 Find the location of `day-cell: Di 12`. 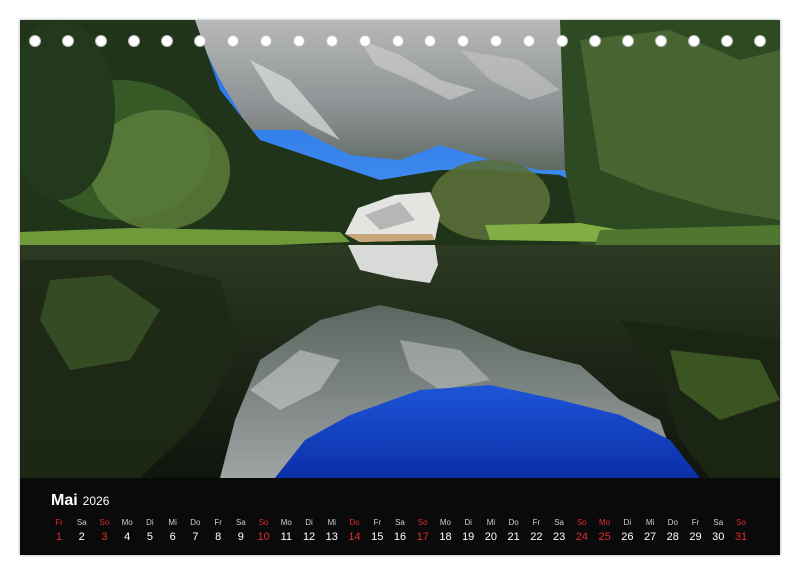

day-cell: Di 12 is located at coordinates (309, 531).